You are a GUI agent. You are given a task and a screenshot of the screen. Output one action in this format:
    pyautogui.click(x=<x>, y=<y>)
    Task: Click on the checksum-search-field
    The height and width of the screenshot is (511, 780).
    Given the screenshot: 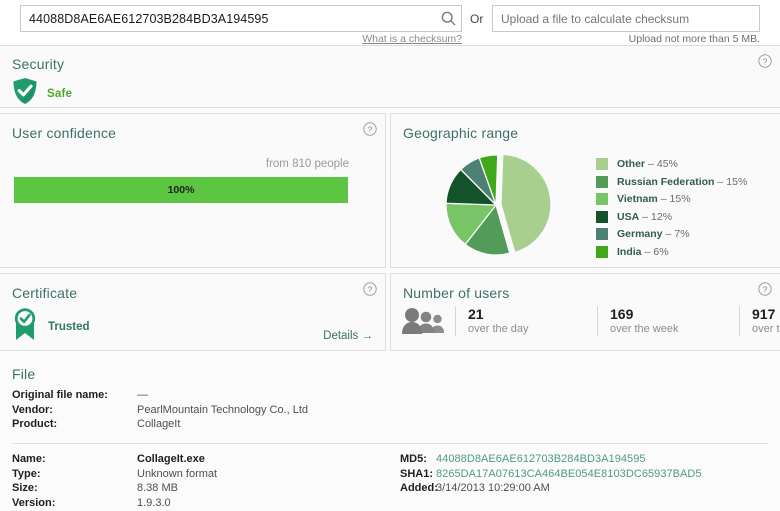 What is the action you would take?
    pyautogui.click(x=241, y=18)
    